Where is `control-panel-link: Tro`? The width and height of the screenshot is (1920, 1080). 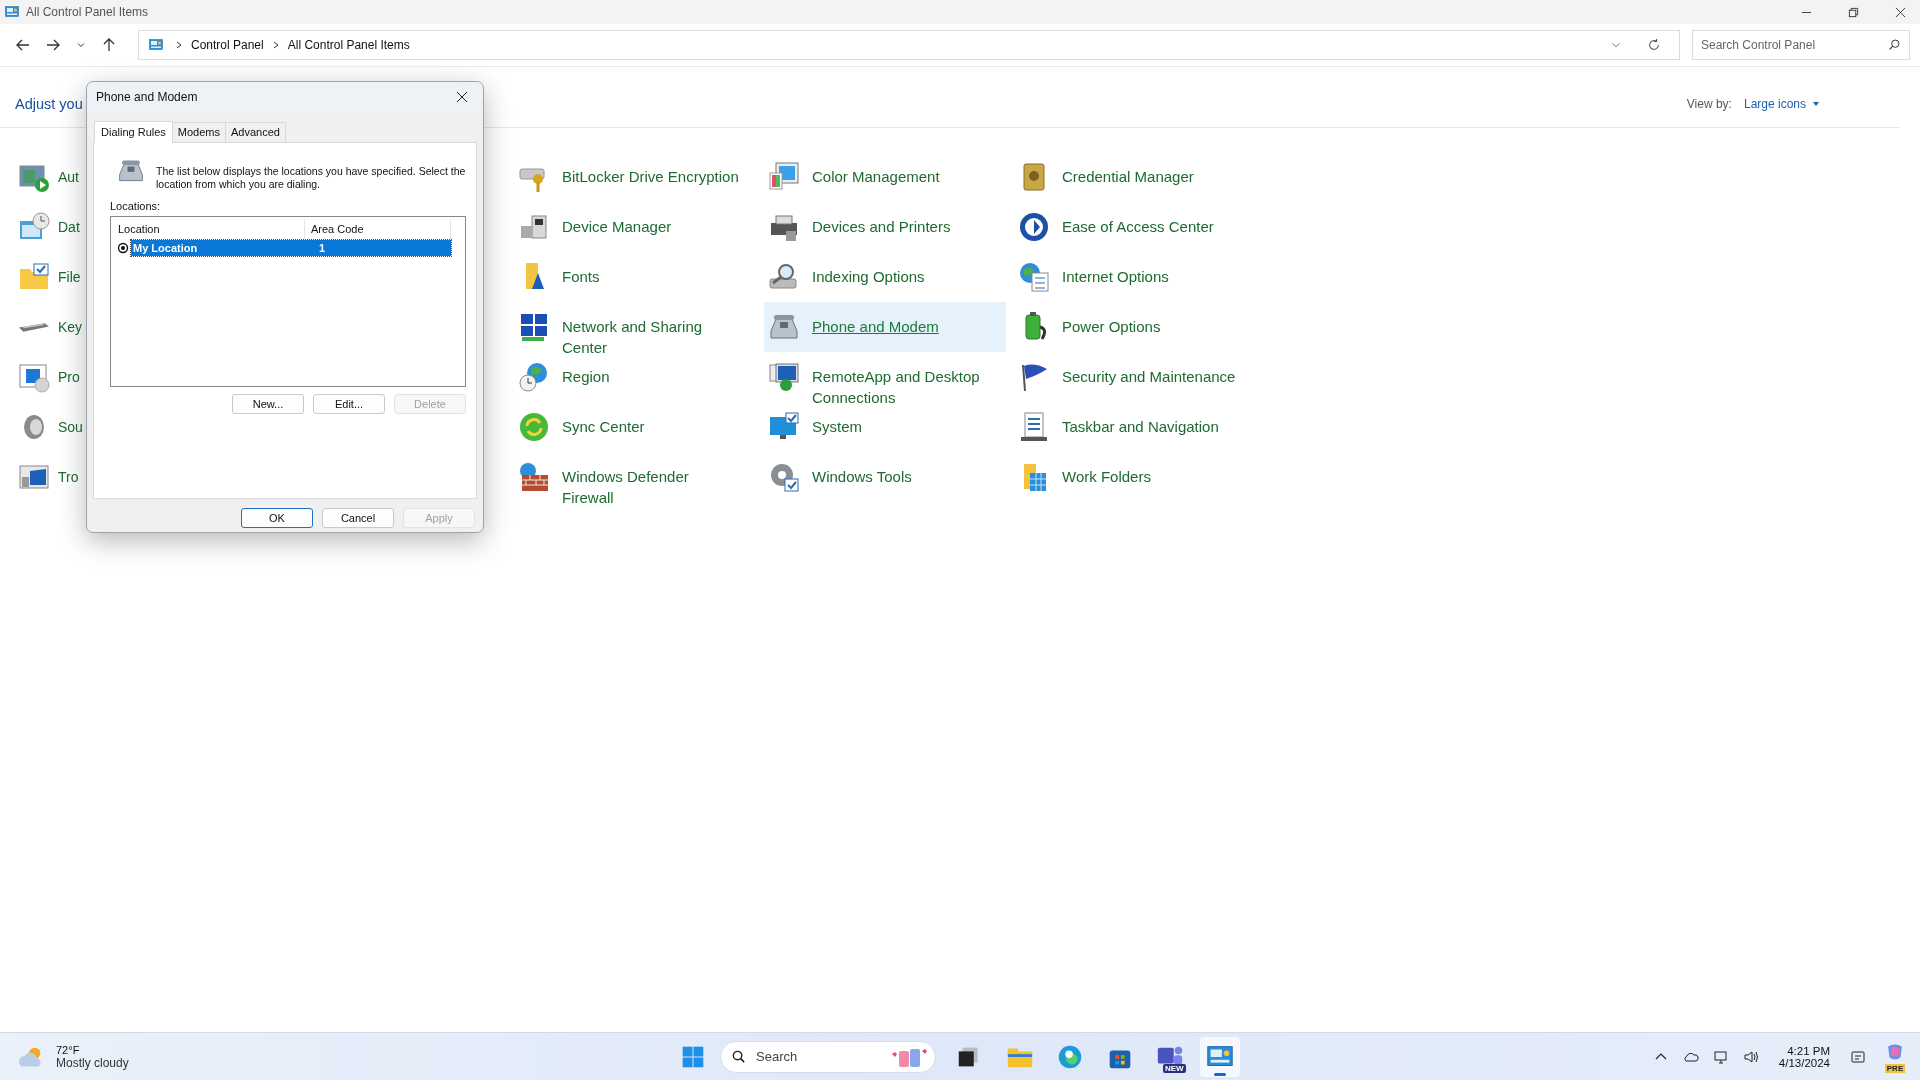
control-panel-link: Tro is located at coordinates (68, 477).